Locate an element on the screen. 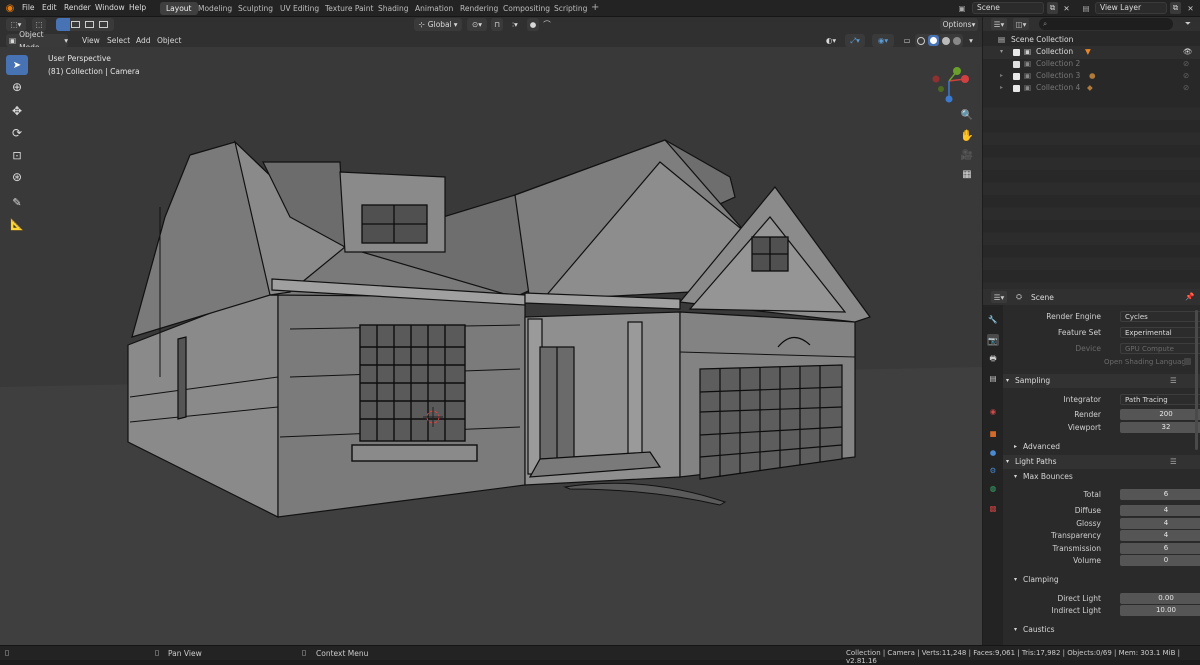 The width and height of the screenshot is (1200, 665). menu-help: Help is located at coordinates (137, 7).